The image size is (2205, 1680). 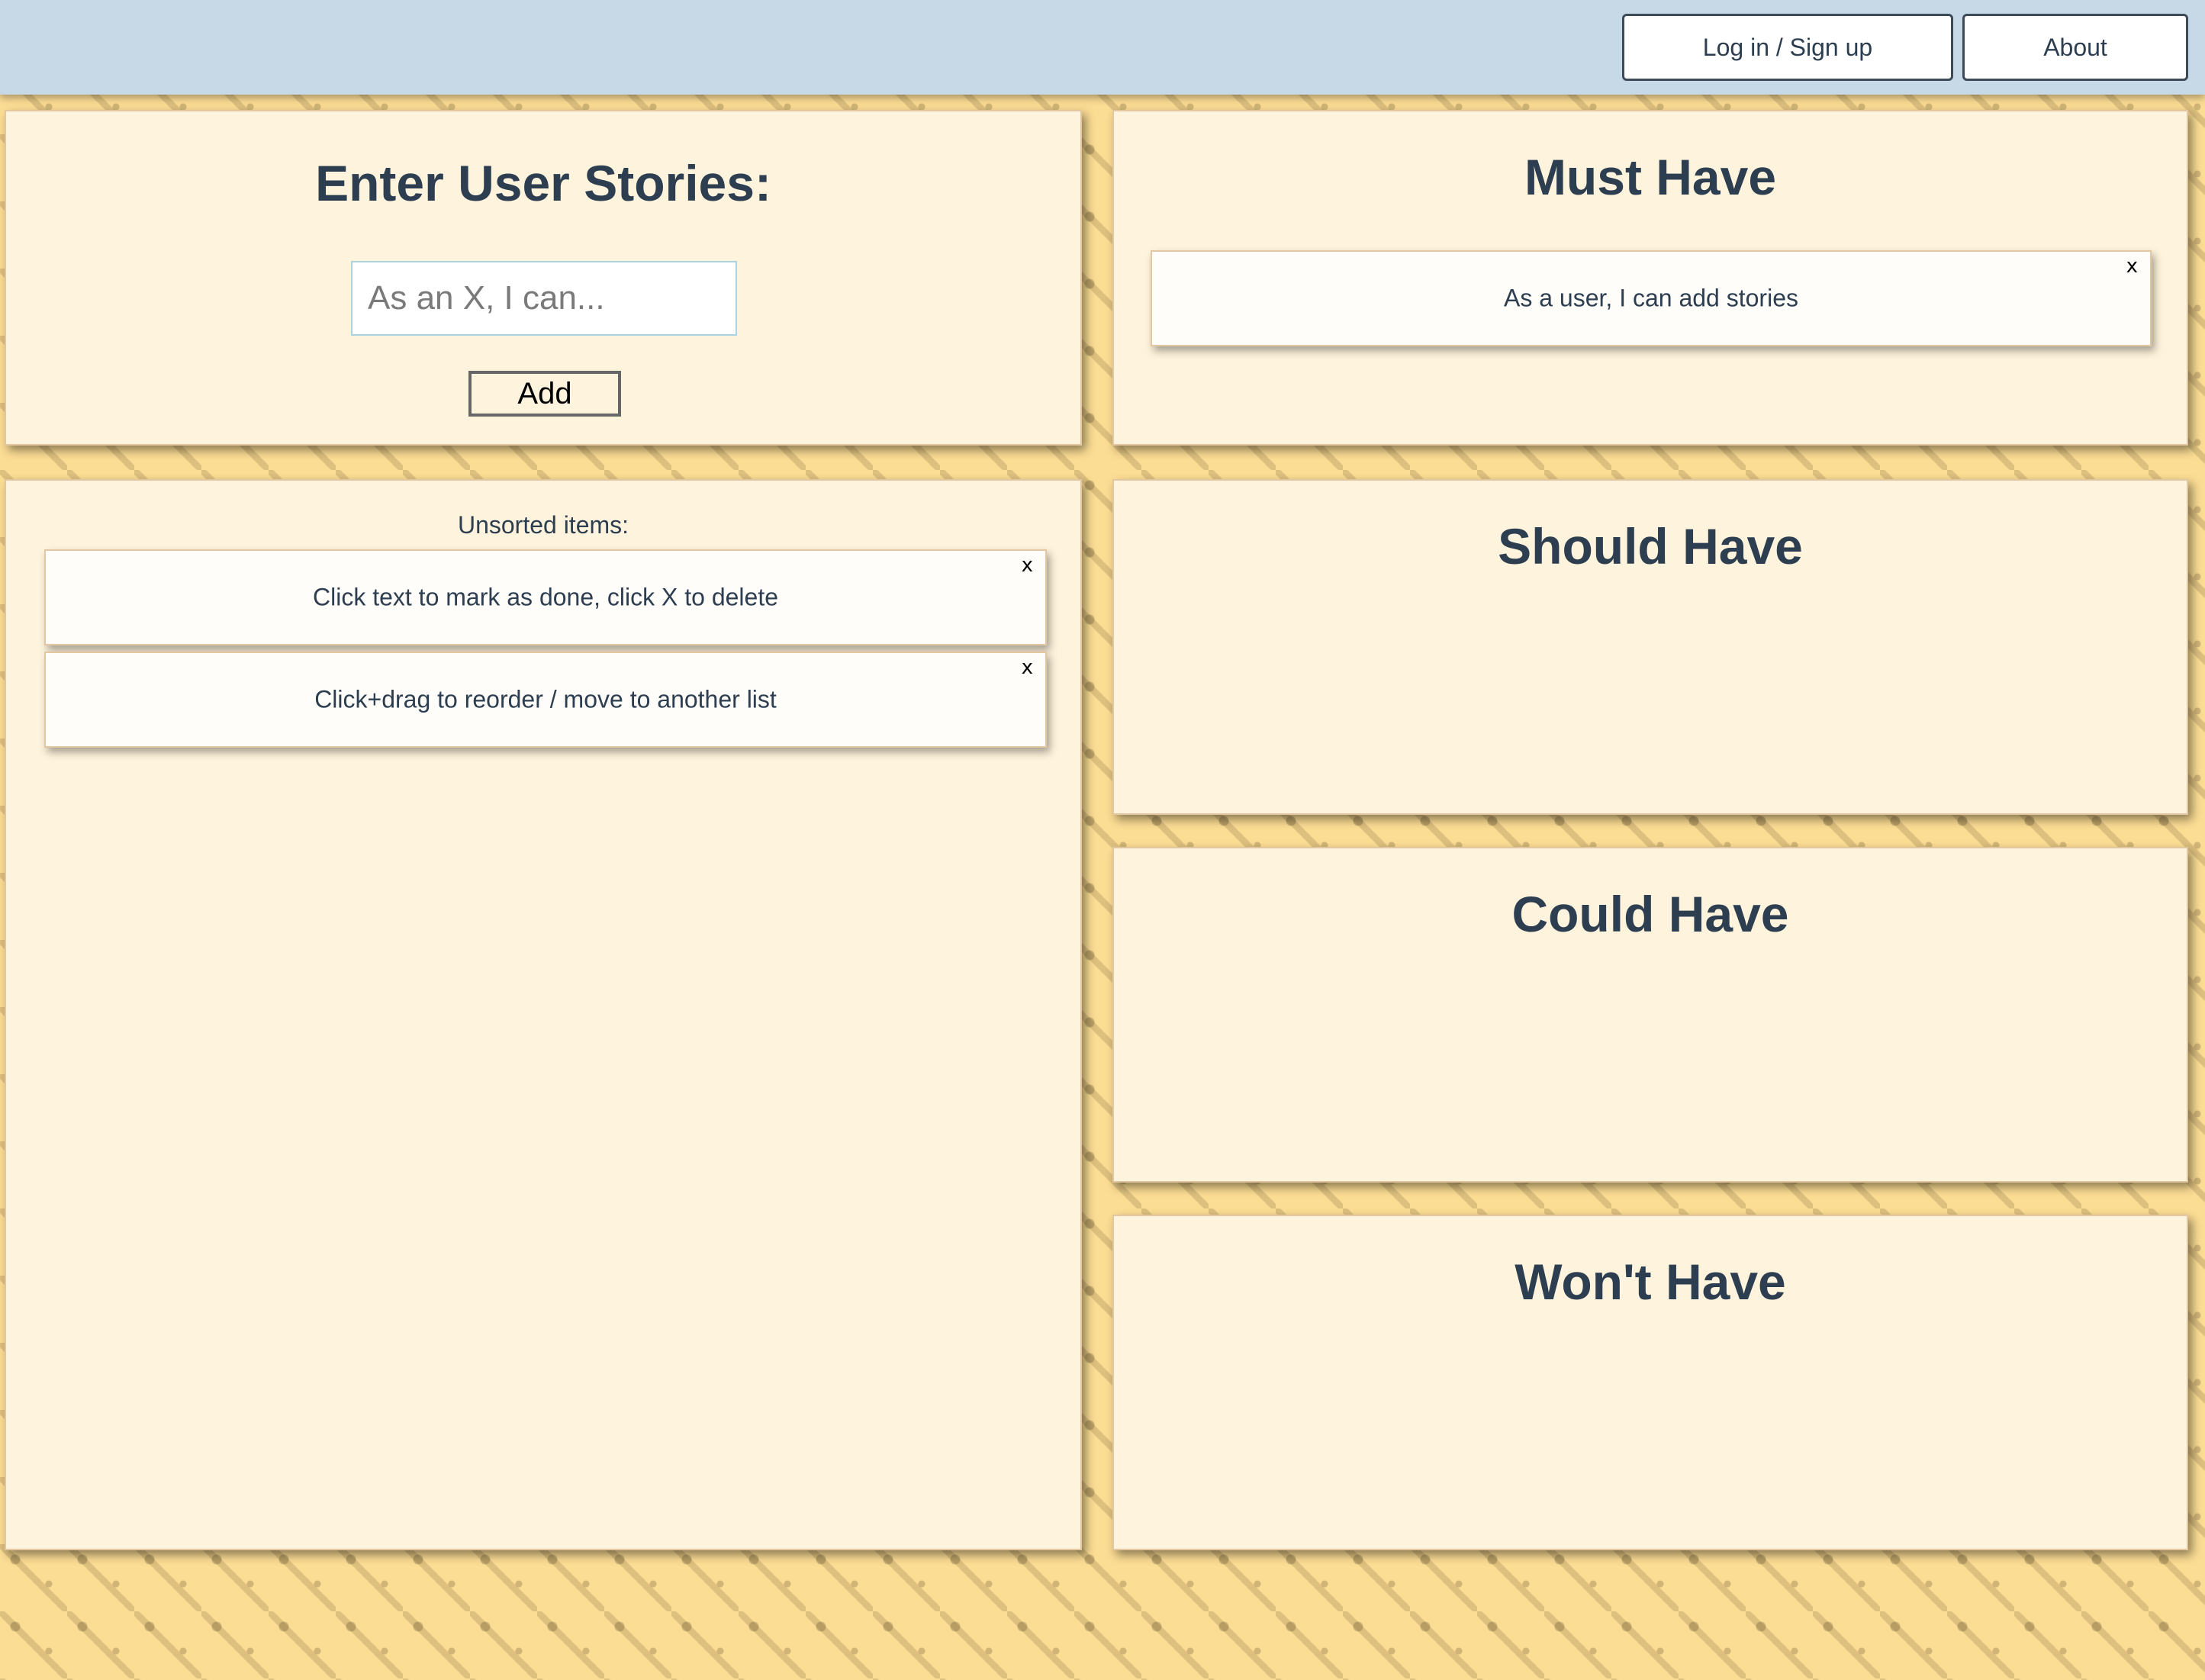 I want to click on must-have-panel: Must Have As a user, I can add stories x, so click(x=1650, y=278).